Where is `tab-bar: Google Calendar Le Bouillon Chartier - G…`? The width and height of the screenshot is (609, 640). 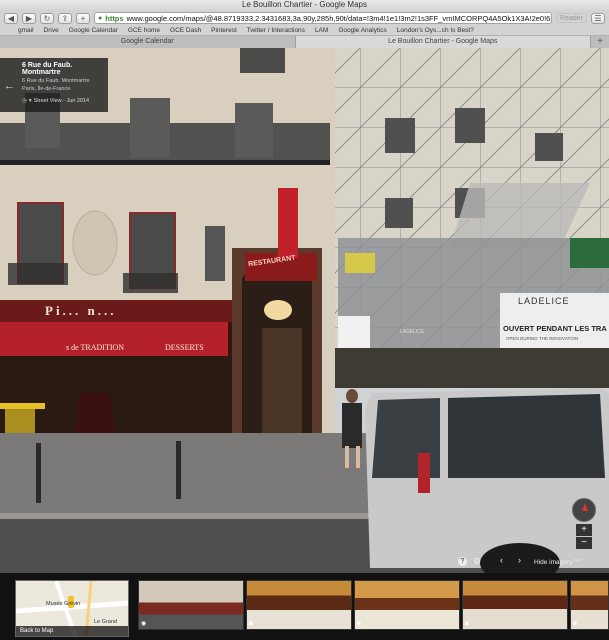 tab-bar: Google Calendar Le Bouillon Chartier - G… is located at coordinates (304, 42).